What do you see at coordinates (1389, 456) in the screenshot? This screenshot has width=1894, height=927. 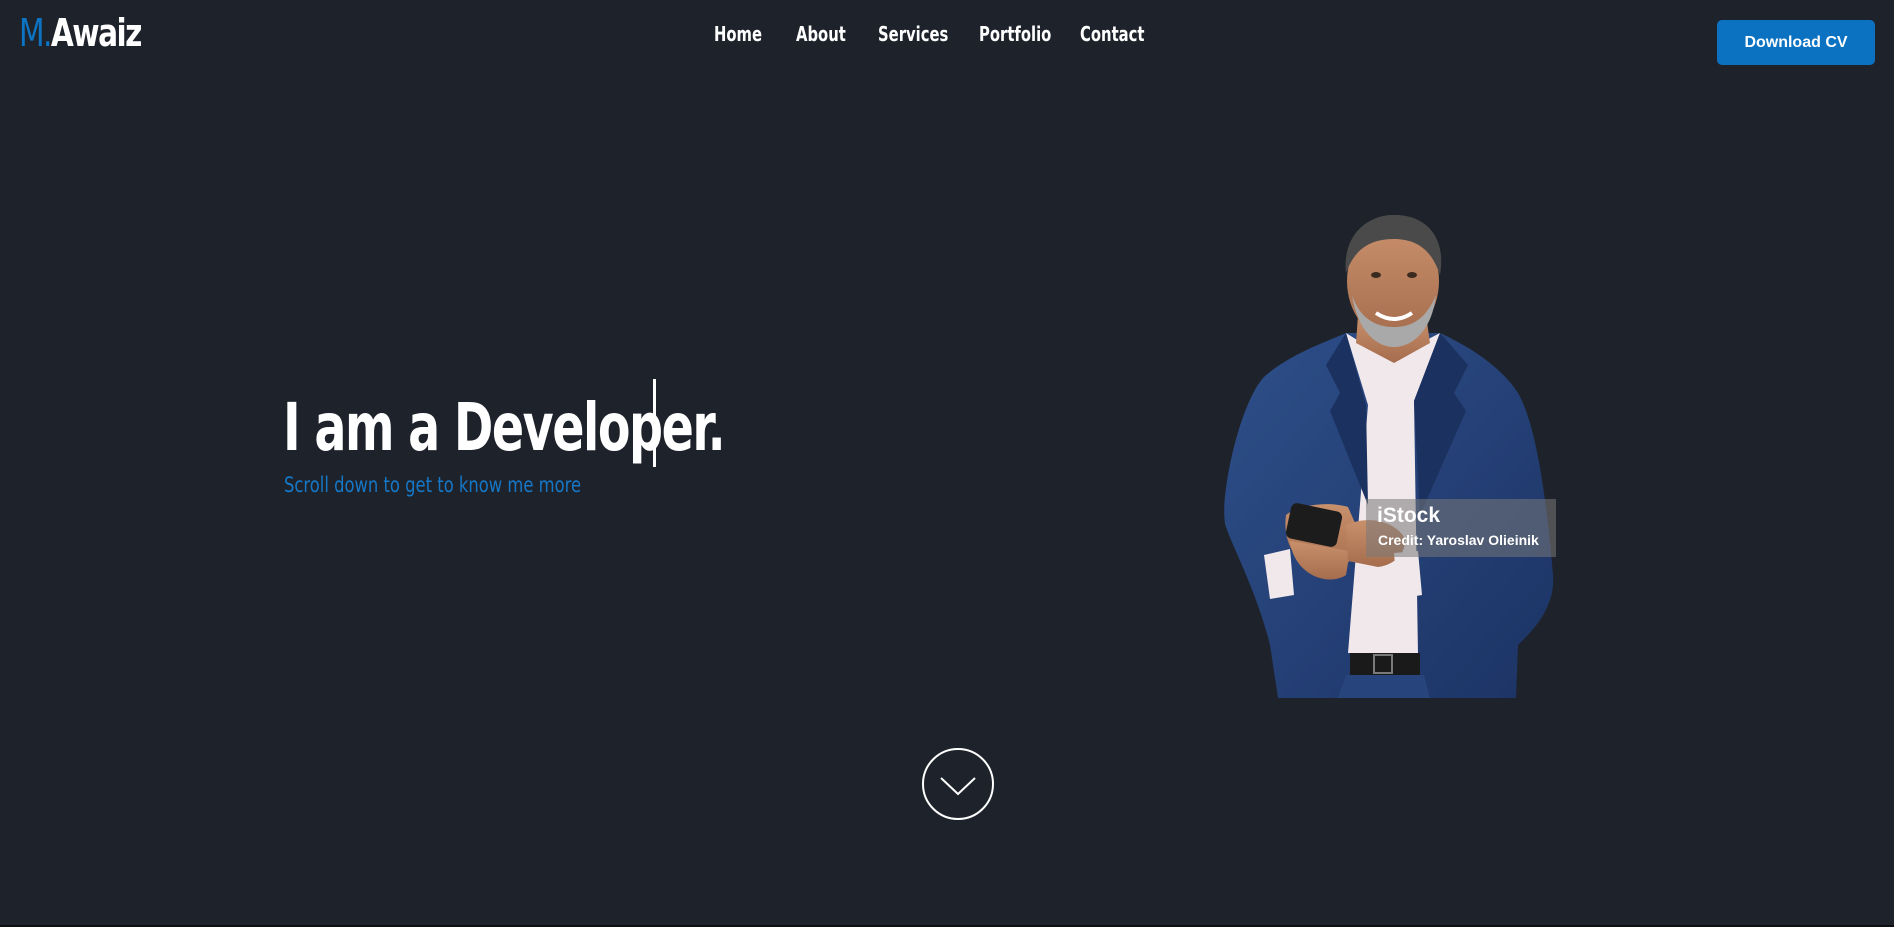 I see `hero-portrait-image` at bounding box center [1389, 456].